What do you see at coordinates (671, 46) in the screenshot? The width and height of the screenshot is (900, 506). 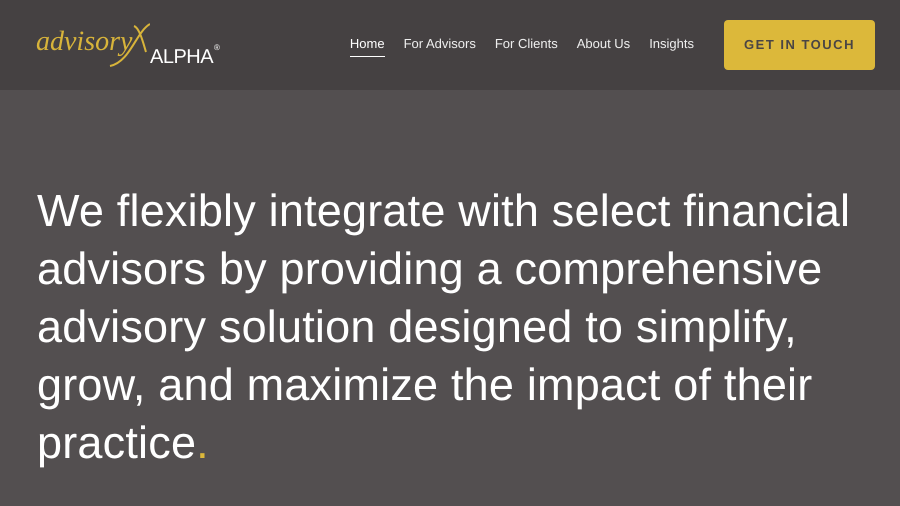 I see `nav-link: Insights` at bounding box center [671, 46].